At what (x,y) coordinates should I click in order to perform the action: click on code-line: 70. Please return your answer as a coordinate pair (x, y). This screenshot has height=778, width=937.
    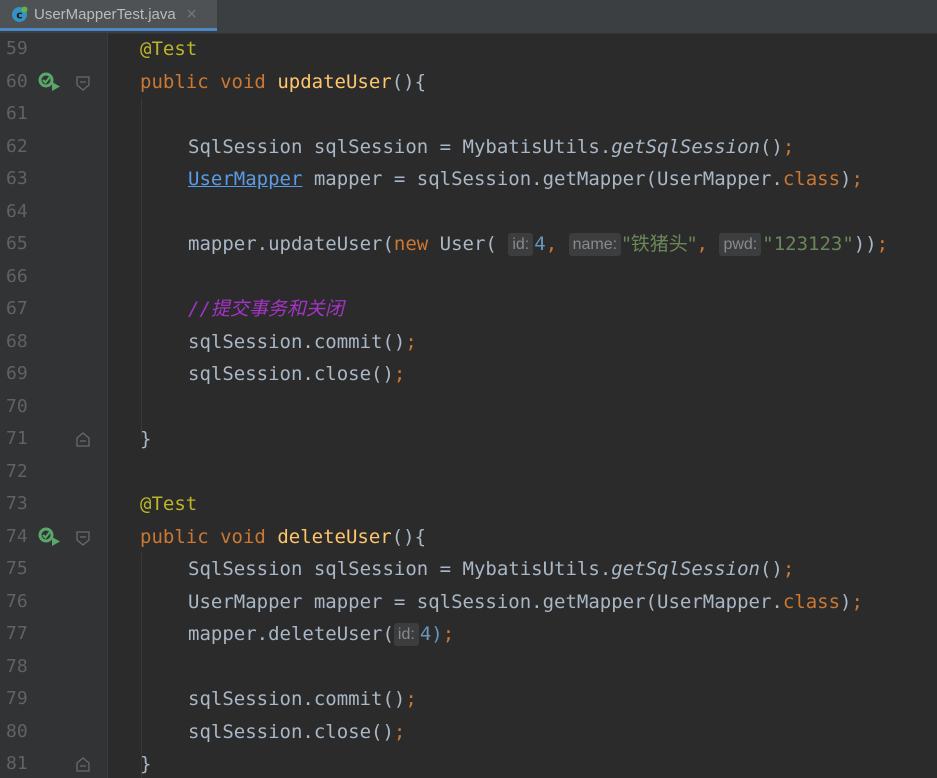
    Looking at the image, I should click on (468, 407).